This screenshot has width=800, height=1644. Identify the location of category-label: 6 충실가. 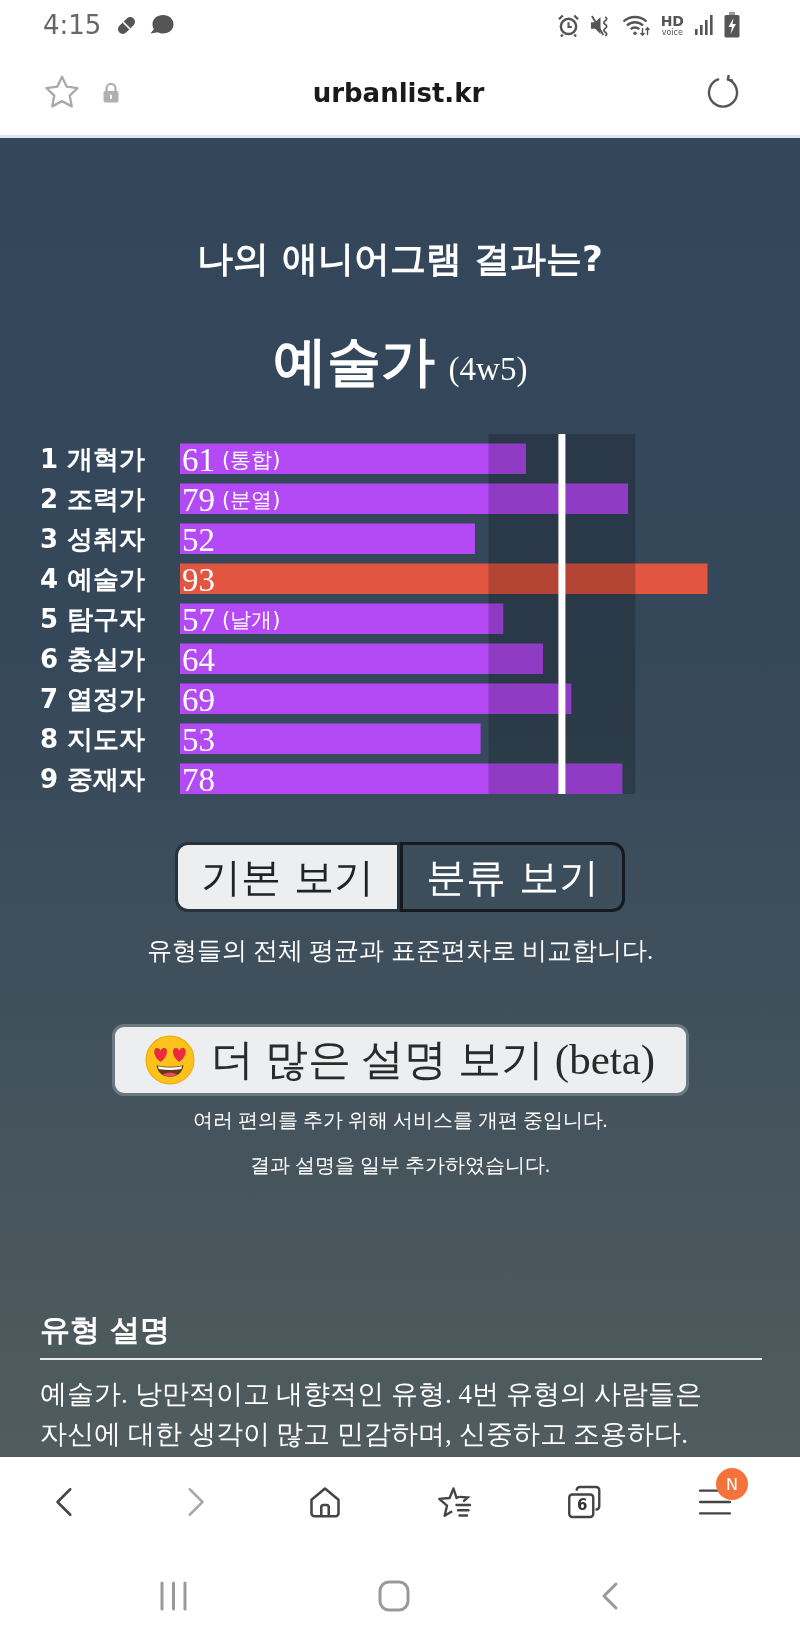
(93, 658).